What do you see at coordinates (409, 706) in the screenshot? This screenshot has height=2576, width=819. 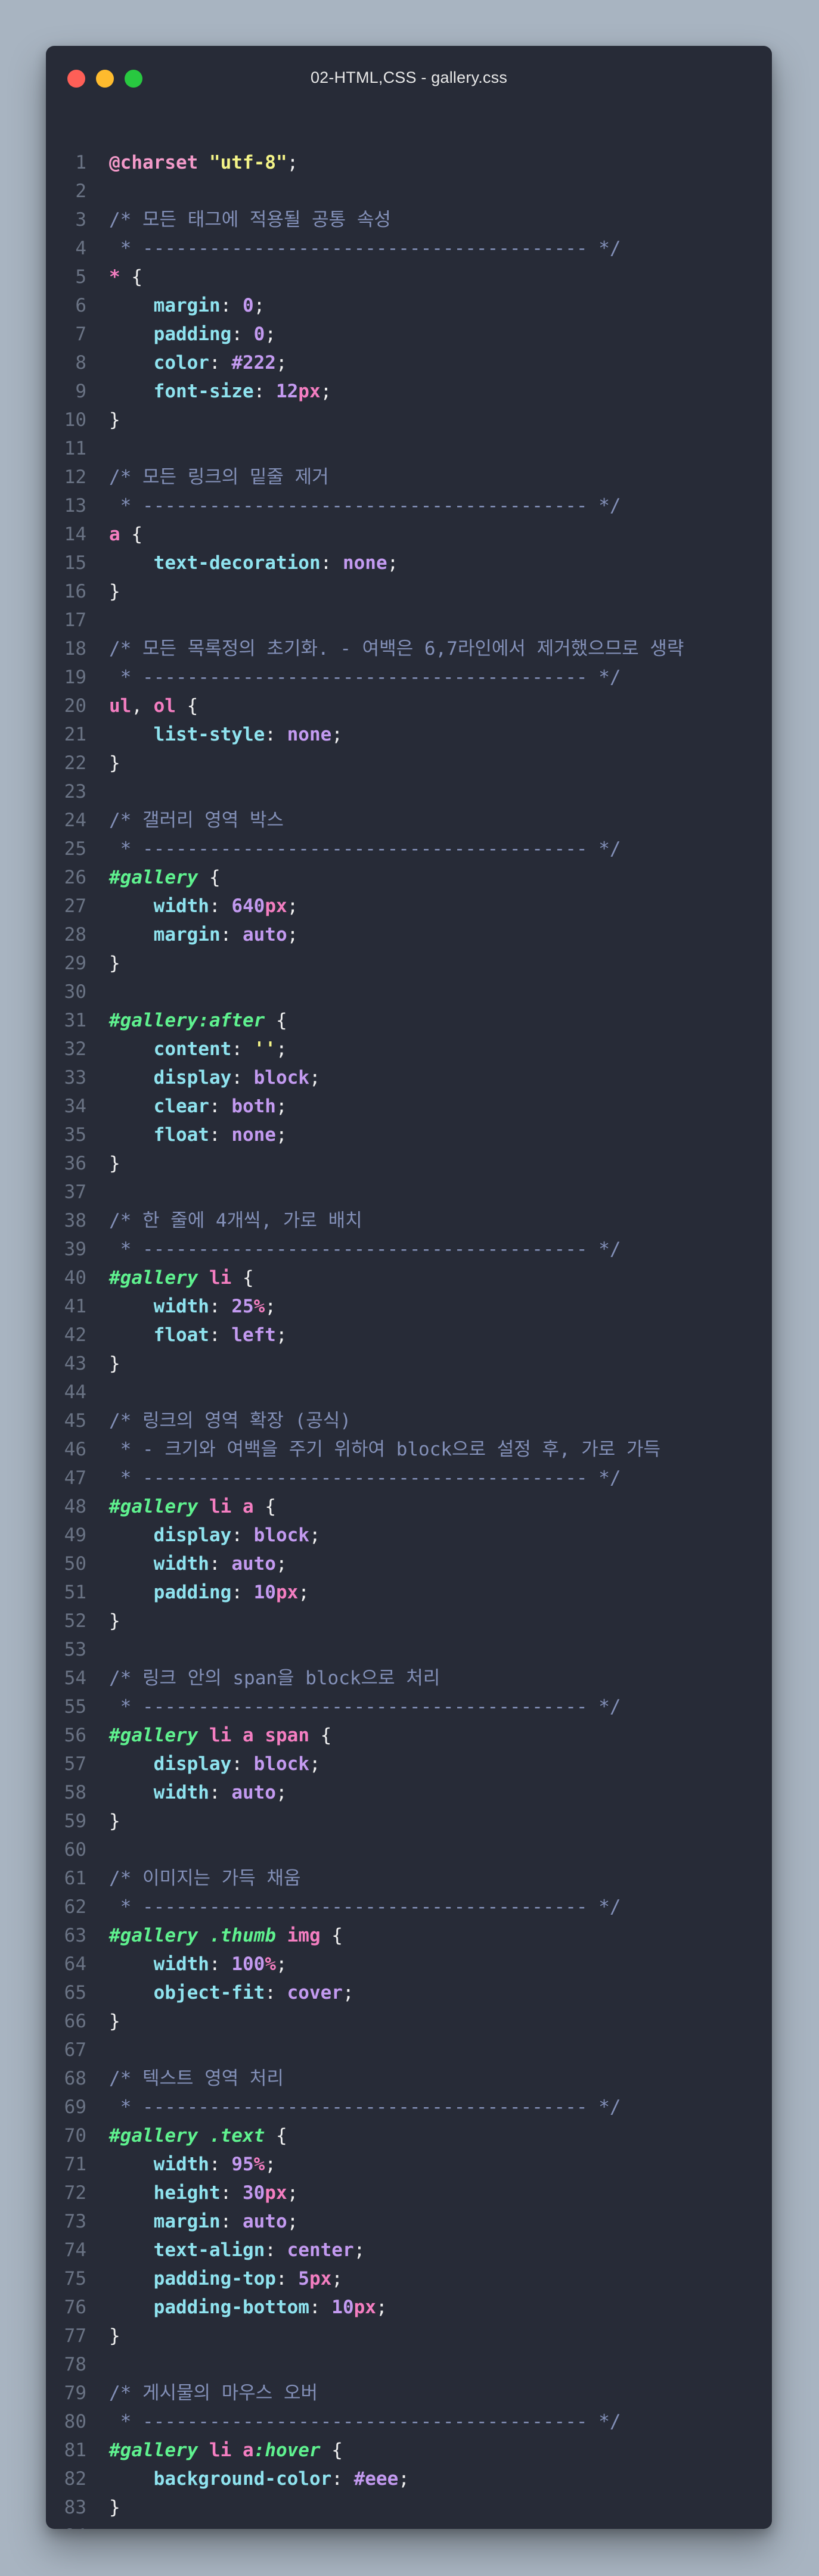 I see `code-line: 20 ul, ol {` at bounding box center [409, 706].